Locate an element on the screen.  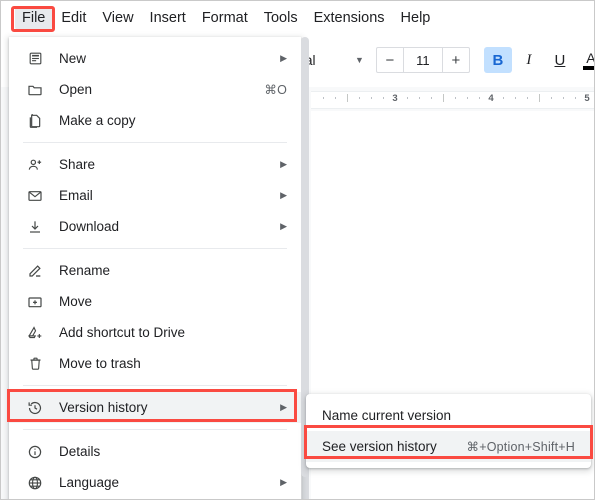
submenu-item-name-current-version-label: Name current version is located at coordinates (387, 415).